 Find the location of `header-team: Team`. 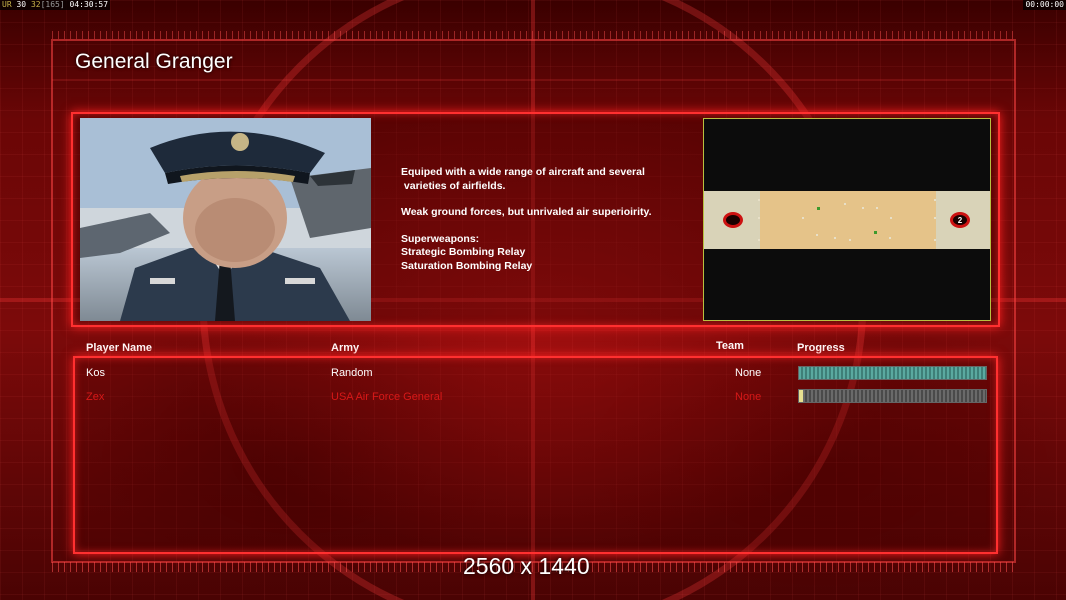

header-team: Team is located at coordinates (730, 346).